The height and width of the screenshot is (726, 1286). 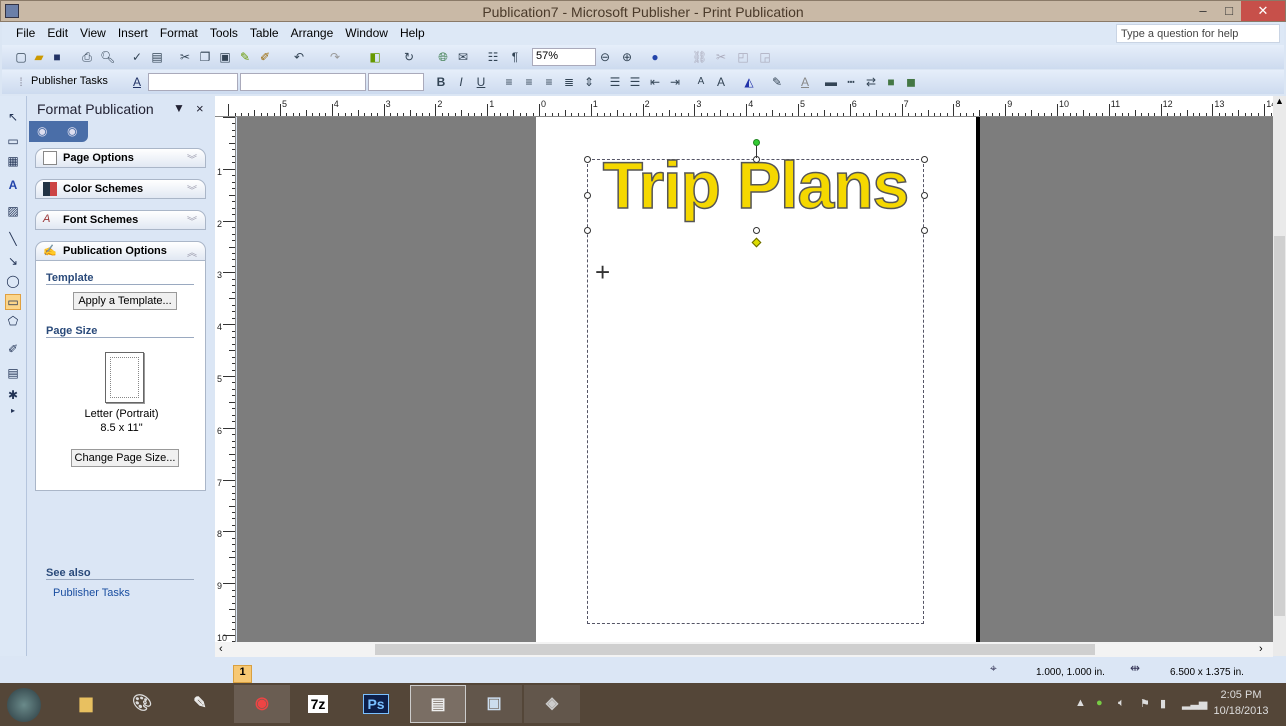 What do you see at coordinates (120, 189) in the screenshot?
I see `section-color-schemes: Color Schemes ︾` at bounding box center [120, 189].